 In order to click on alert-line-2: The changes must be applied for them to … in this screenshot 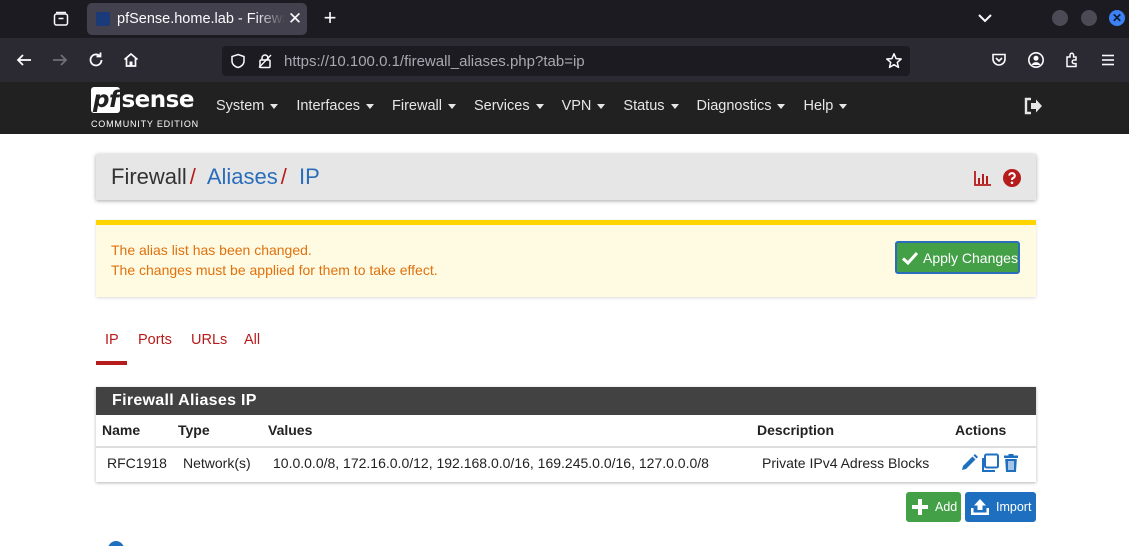, I will do `click(274, 270)`.